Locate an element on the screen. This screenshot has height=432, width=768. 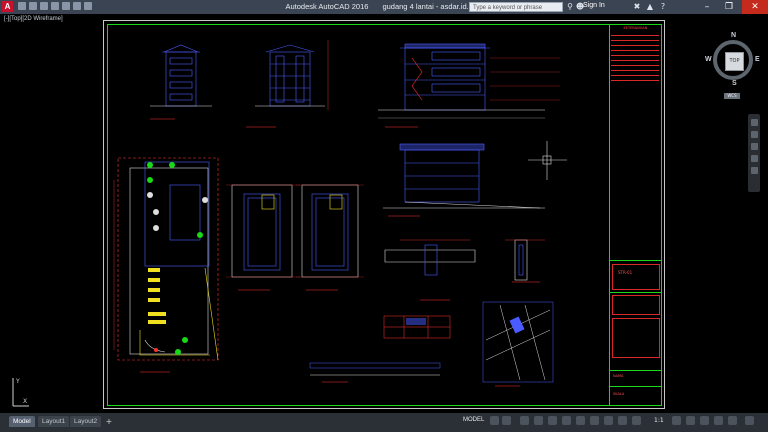
status-bar: Model Layout1 Layout2 + is located at coordinates (384, 422).